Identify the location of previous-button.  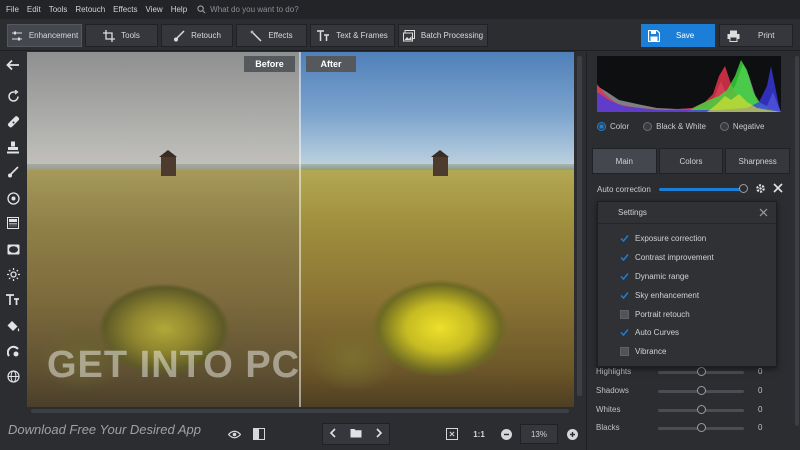
(333, 434).